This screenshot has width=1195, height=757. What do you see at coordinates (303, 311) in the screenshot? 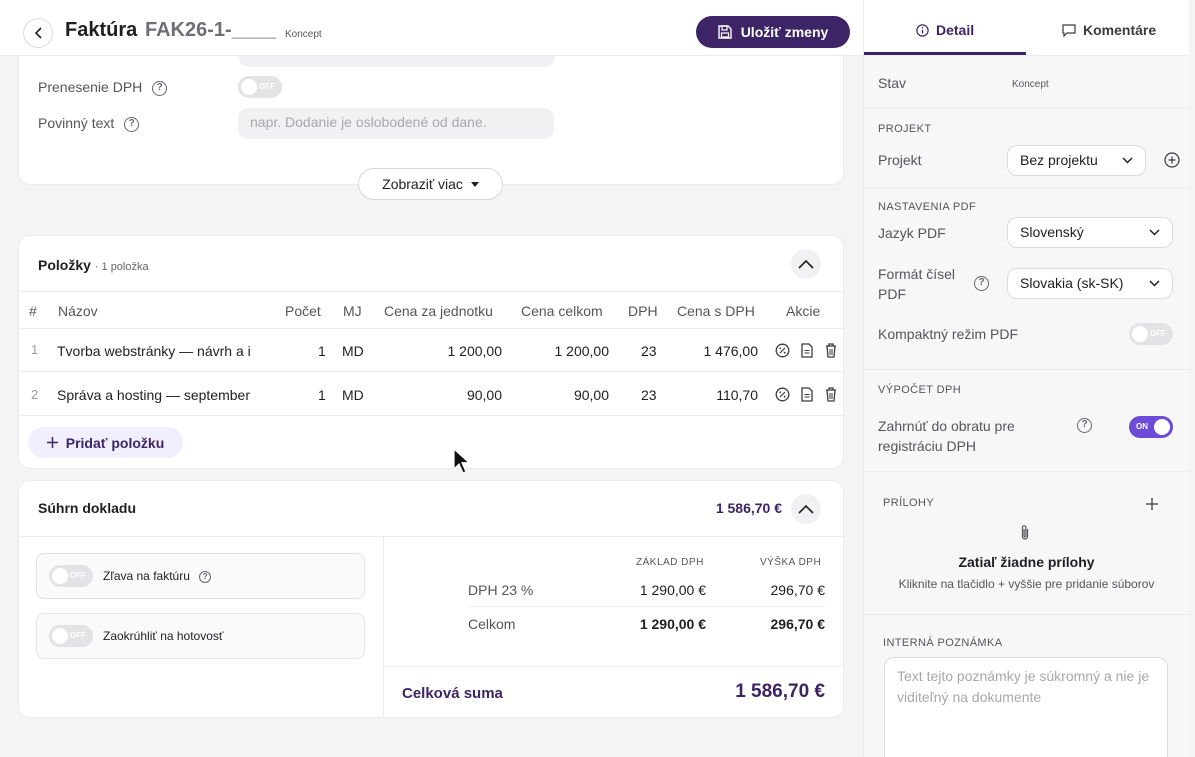
I see `col-qty: Počet` at bounding box center [303, 311].